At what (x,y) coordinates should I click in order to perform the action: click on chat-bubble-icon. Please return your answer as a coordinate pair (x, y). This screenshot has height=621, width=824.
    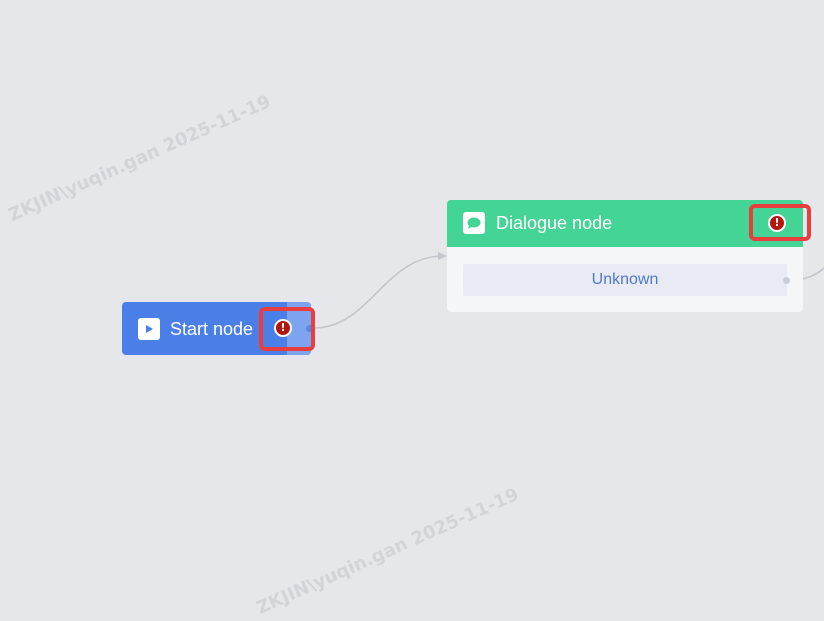
    Looking at the image, I should click on (474, 223).